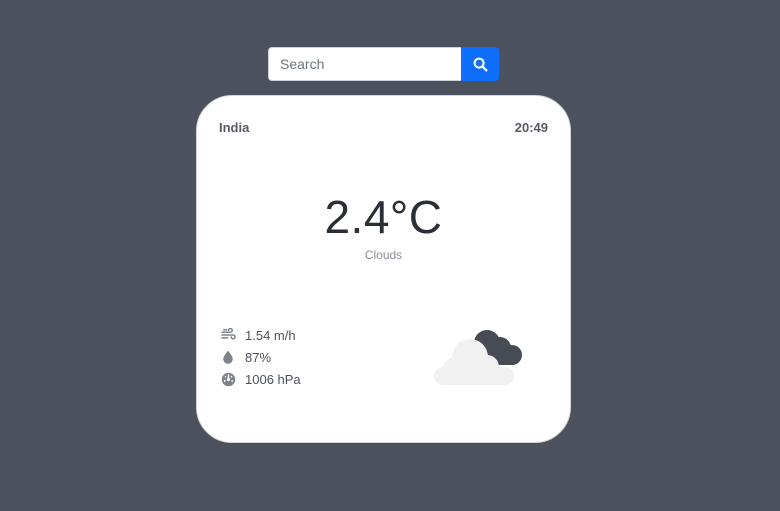 This screenshot has width=780, height=511. I want to click on humidity-stat: 87%, so click(260, 357).